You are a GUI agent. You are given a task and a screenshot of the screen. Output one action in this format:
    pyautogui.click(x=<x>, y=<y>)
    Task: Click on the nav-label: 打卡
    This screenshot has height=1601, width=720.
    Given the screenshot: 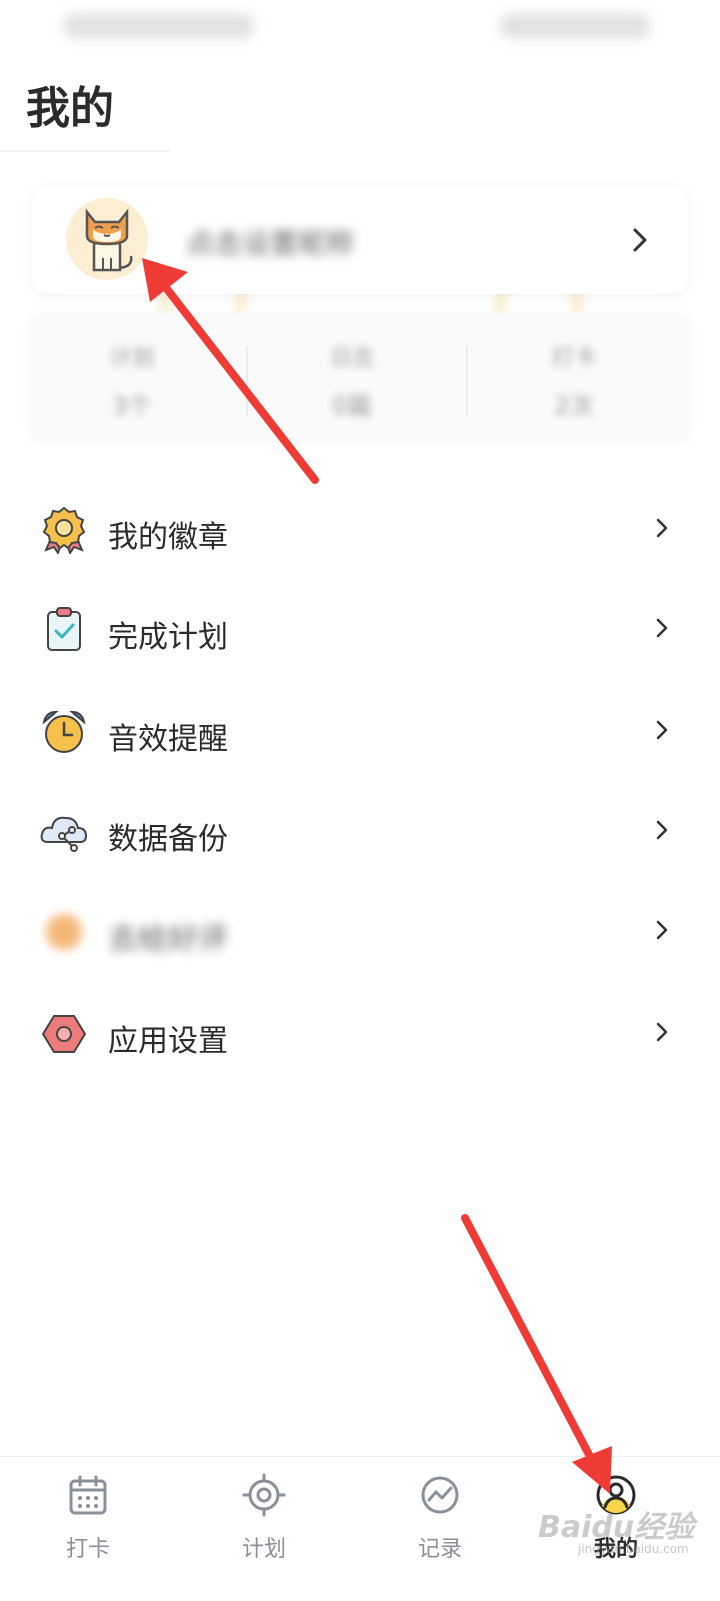 What is the action you would take?
    pyautogui.click(x=87, y=1549)
    